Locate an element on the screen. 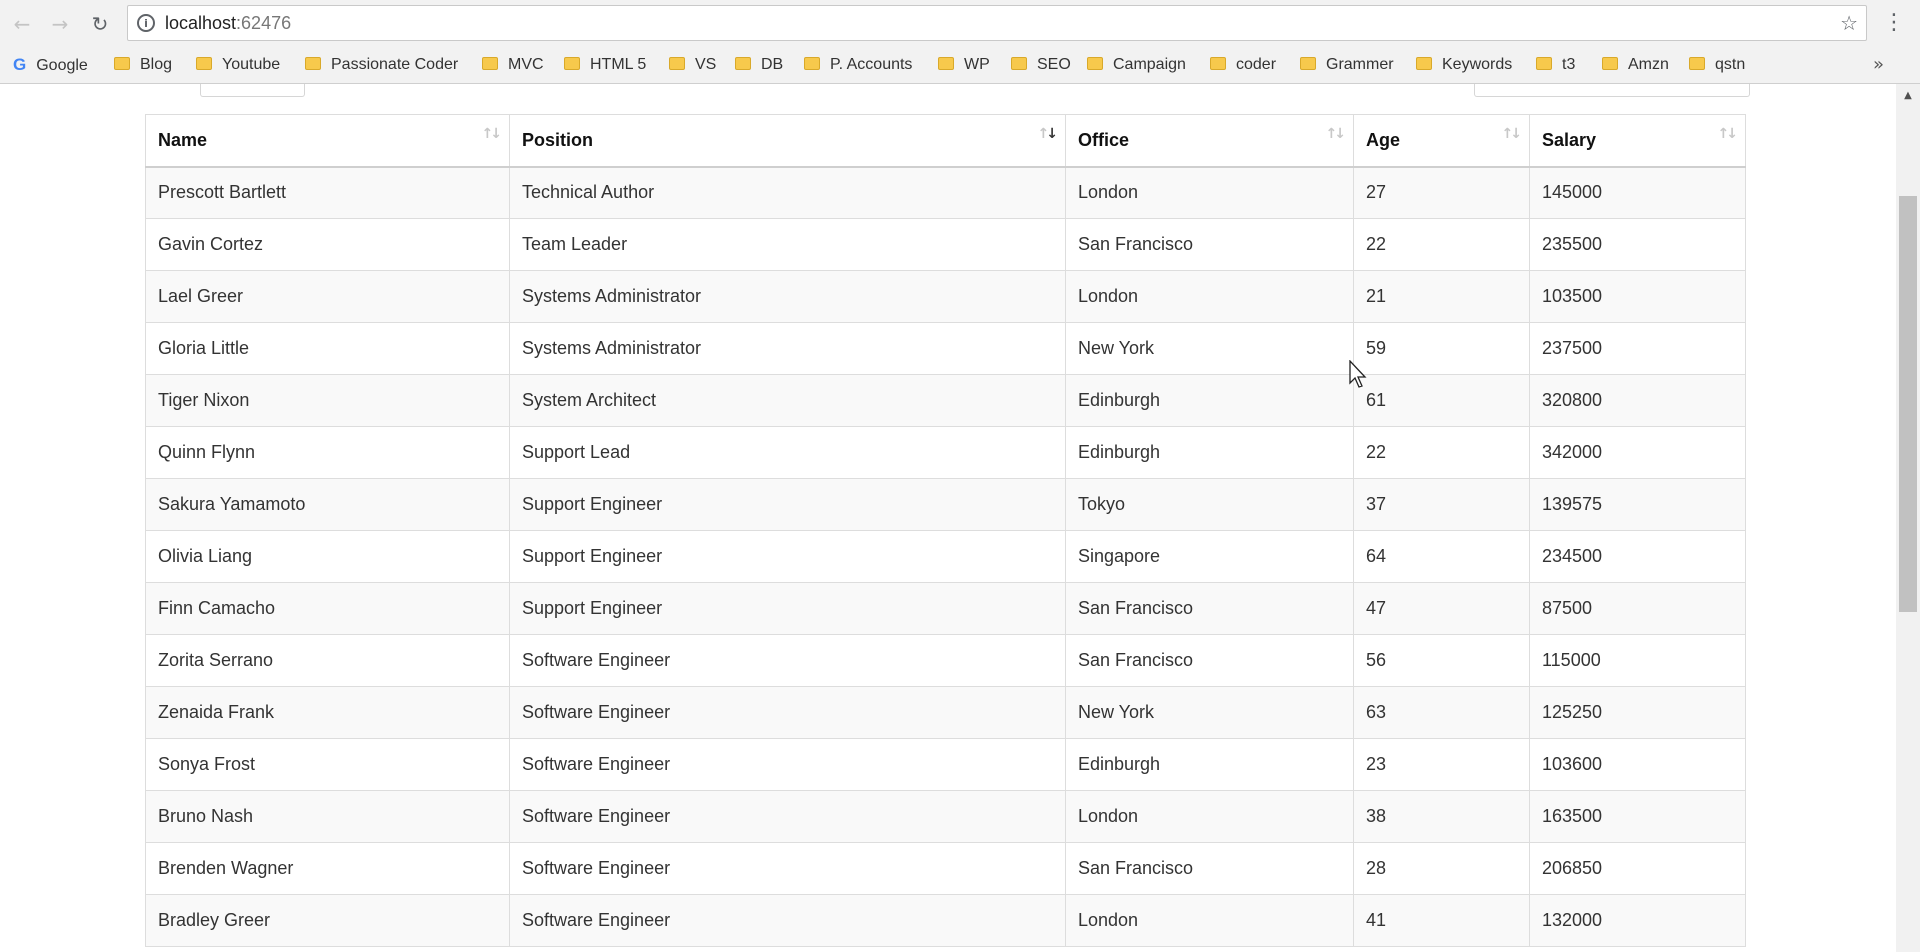 This screenshot has width=1920, height=952. cell-salary: 132000 is located at coordinates (1637, 920).